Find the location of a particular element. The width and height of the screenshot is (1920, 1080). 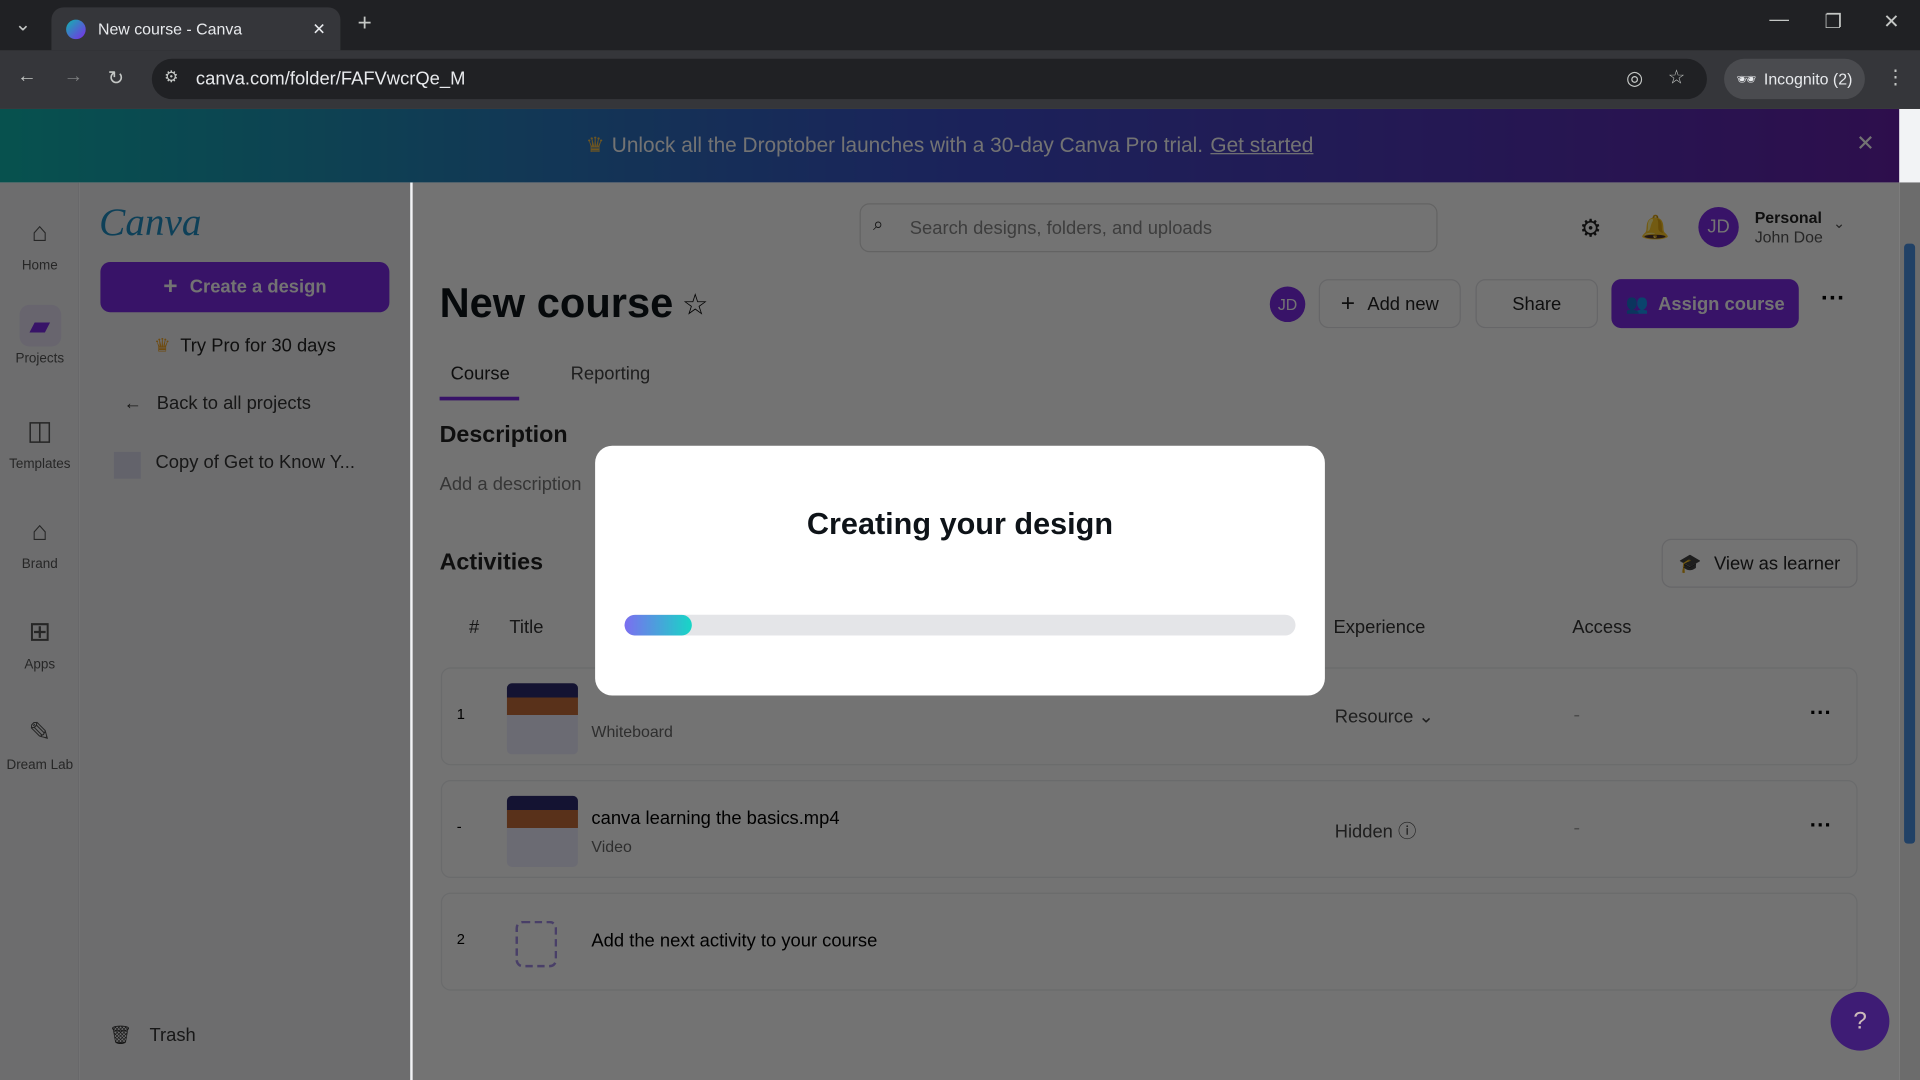

try-pro-button: ♛ Try Pro for 30 days is located at coordinates (244, 345).